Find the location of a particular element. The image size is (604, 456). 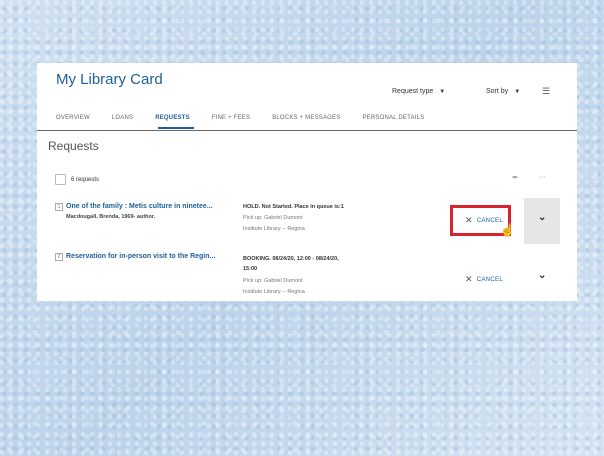

pin-icon: ✒ is located at coordinates (515, 177).